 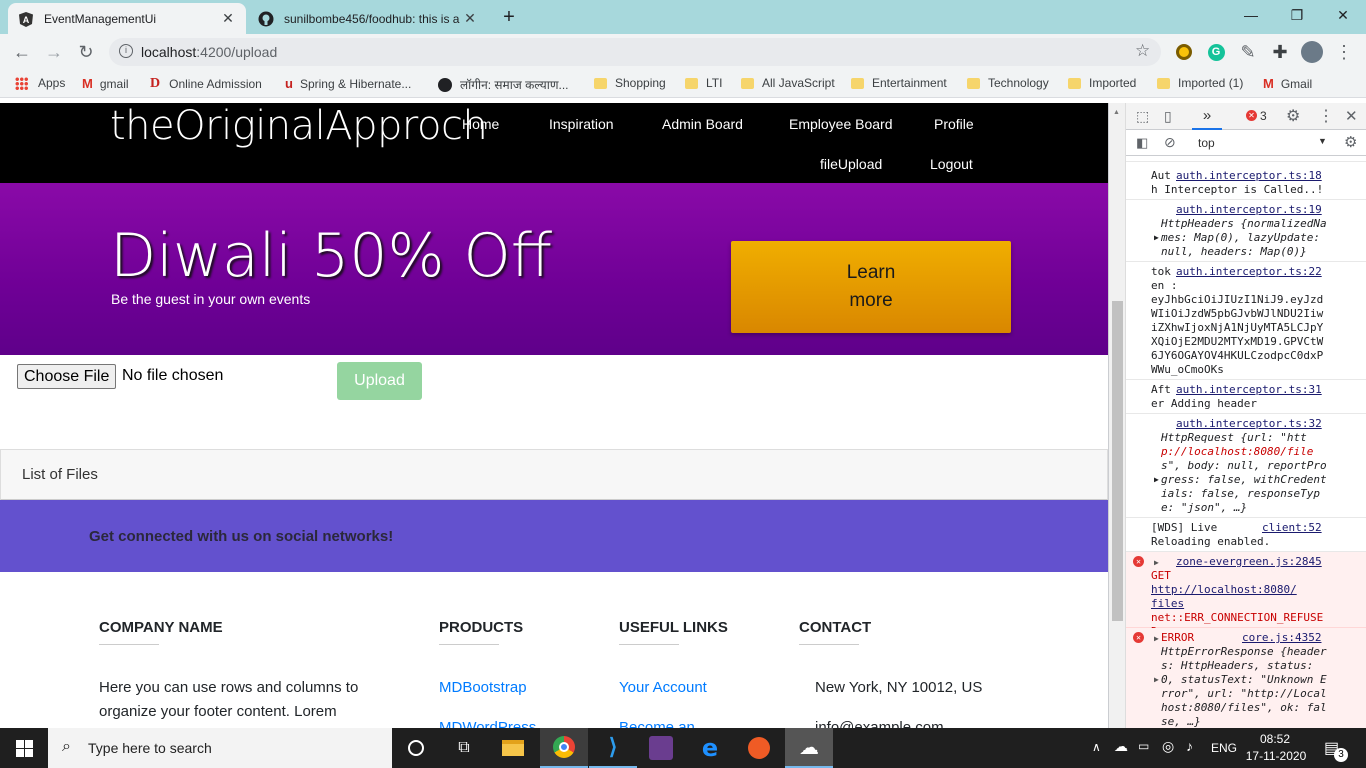 What do you see at coordinates (1170, 142) in the screenshot?
I see `clear-console-icon: ⊘` at bounding box center [1170, 142].